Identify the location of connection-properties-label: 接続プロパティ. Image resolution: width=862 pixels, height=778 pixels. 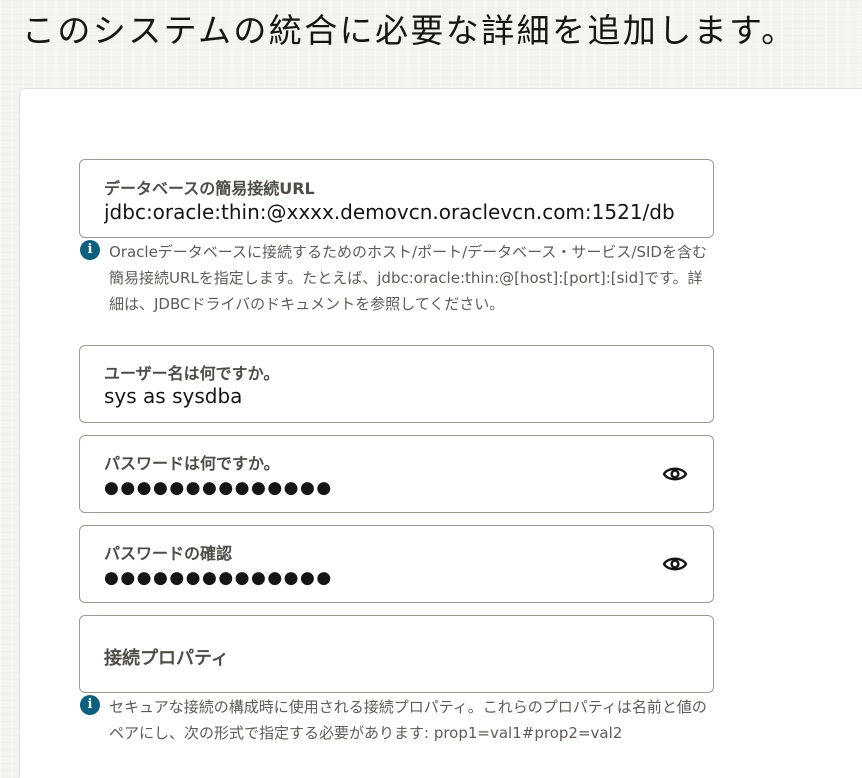
(166, 658).